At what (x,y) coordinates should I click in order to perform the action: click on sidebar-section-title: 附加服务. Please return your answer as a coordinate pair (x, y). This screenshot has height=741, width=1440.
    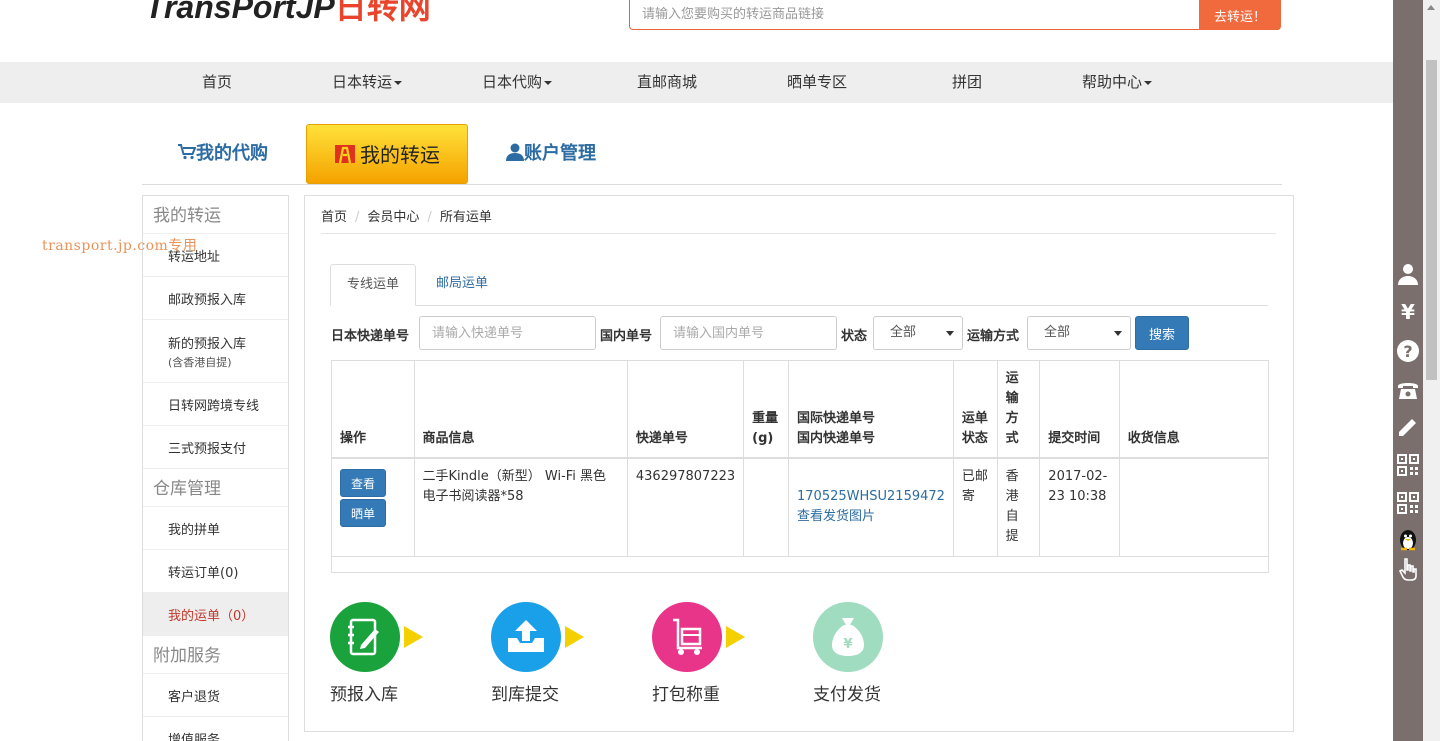
    Looking at the image, I should click on (215, 655).